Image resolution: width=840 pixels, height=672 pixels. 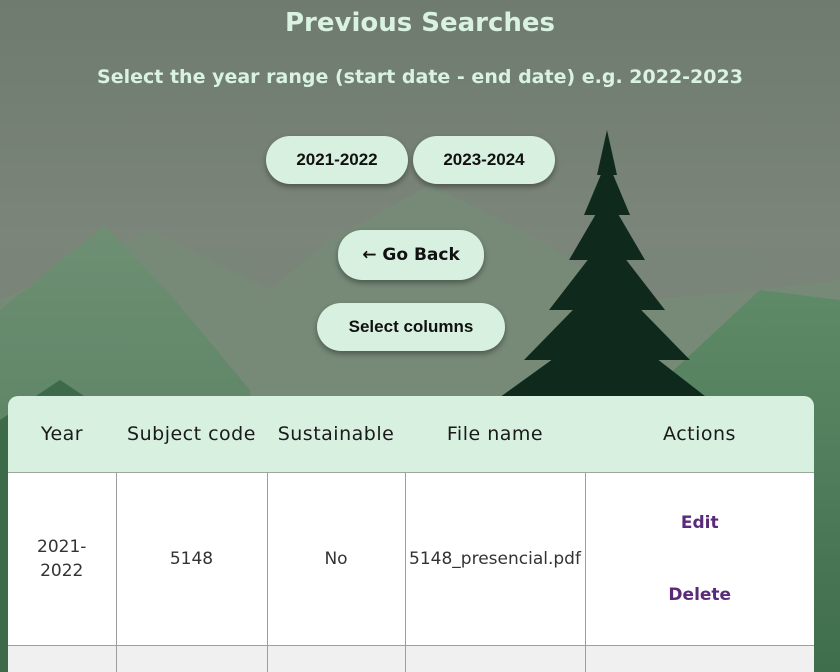 I want to click on year-range-button-2021-2022: 2021-2022, so click(x=337, y=160).